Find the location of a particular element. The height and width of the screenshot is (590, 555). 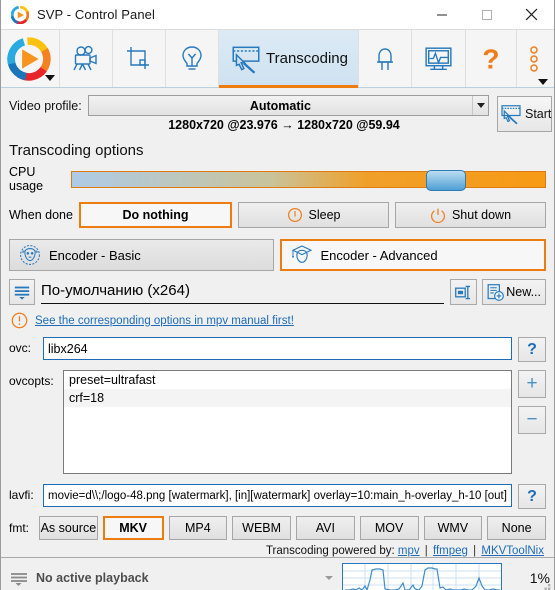

sheep-icon is located at coordinates (30, 255).